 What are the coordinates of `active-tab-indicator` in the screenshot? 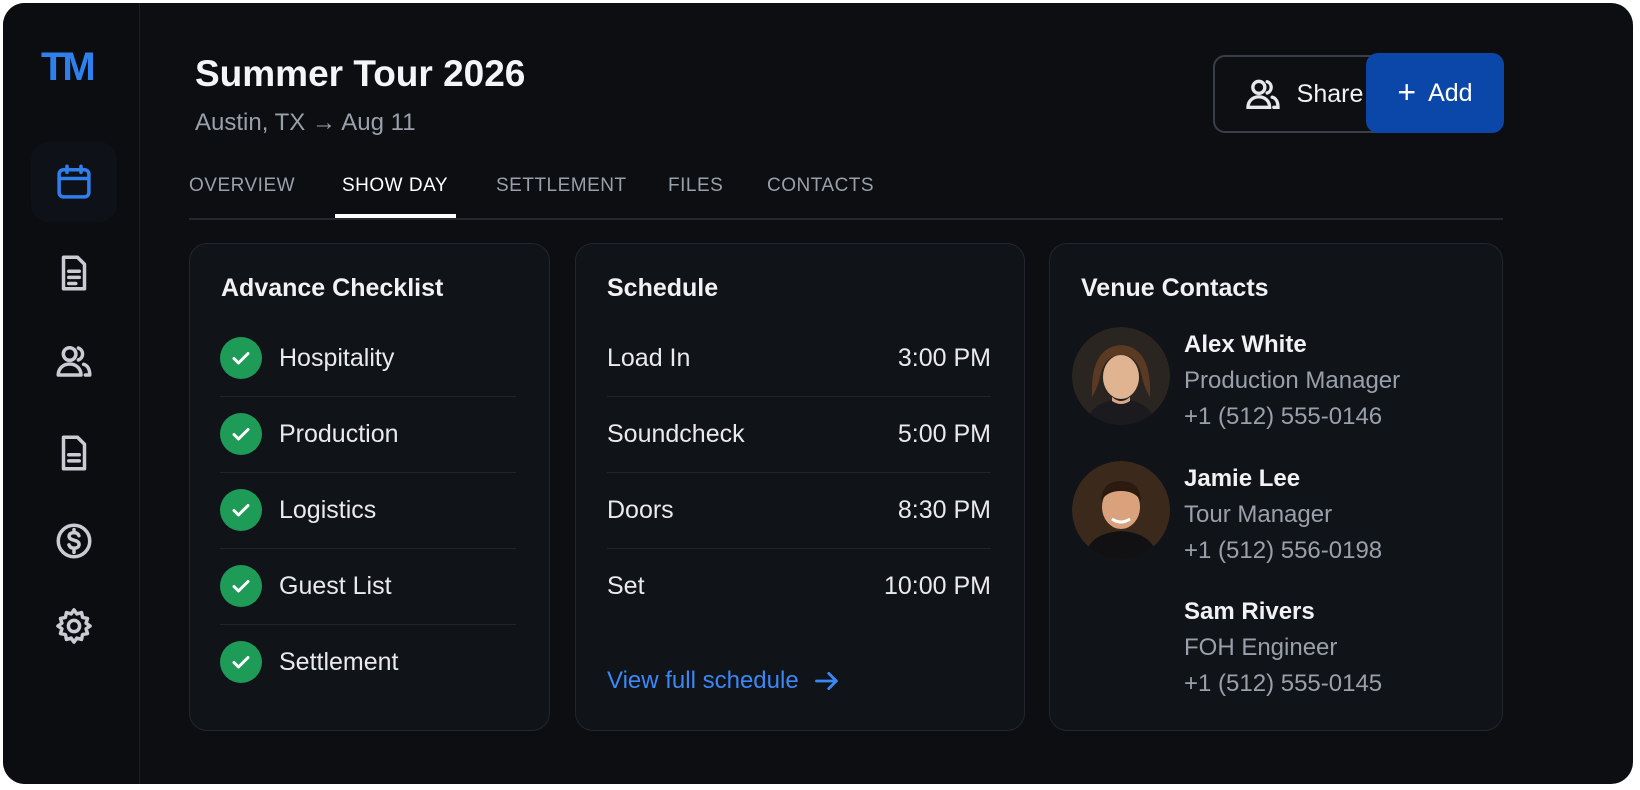 It's located at (395, 216).